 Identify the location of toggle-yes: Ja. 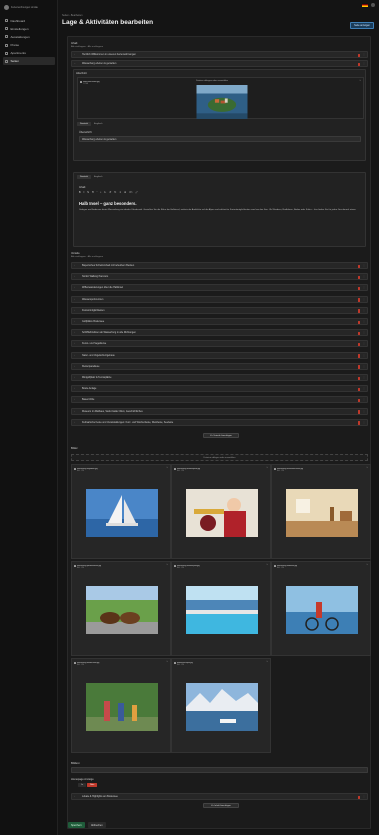
(82, 785).